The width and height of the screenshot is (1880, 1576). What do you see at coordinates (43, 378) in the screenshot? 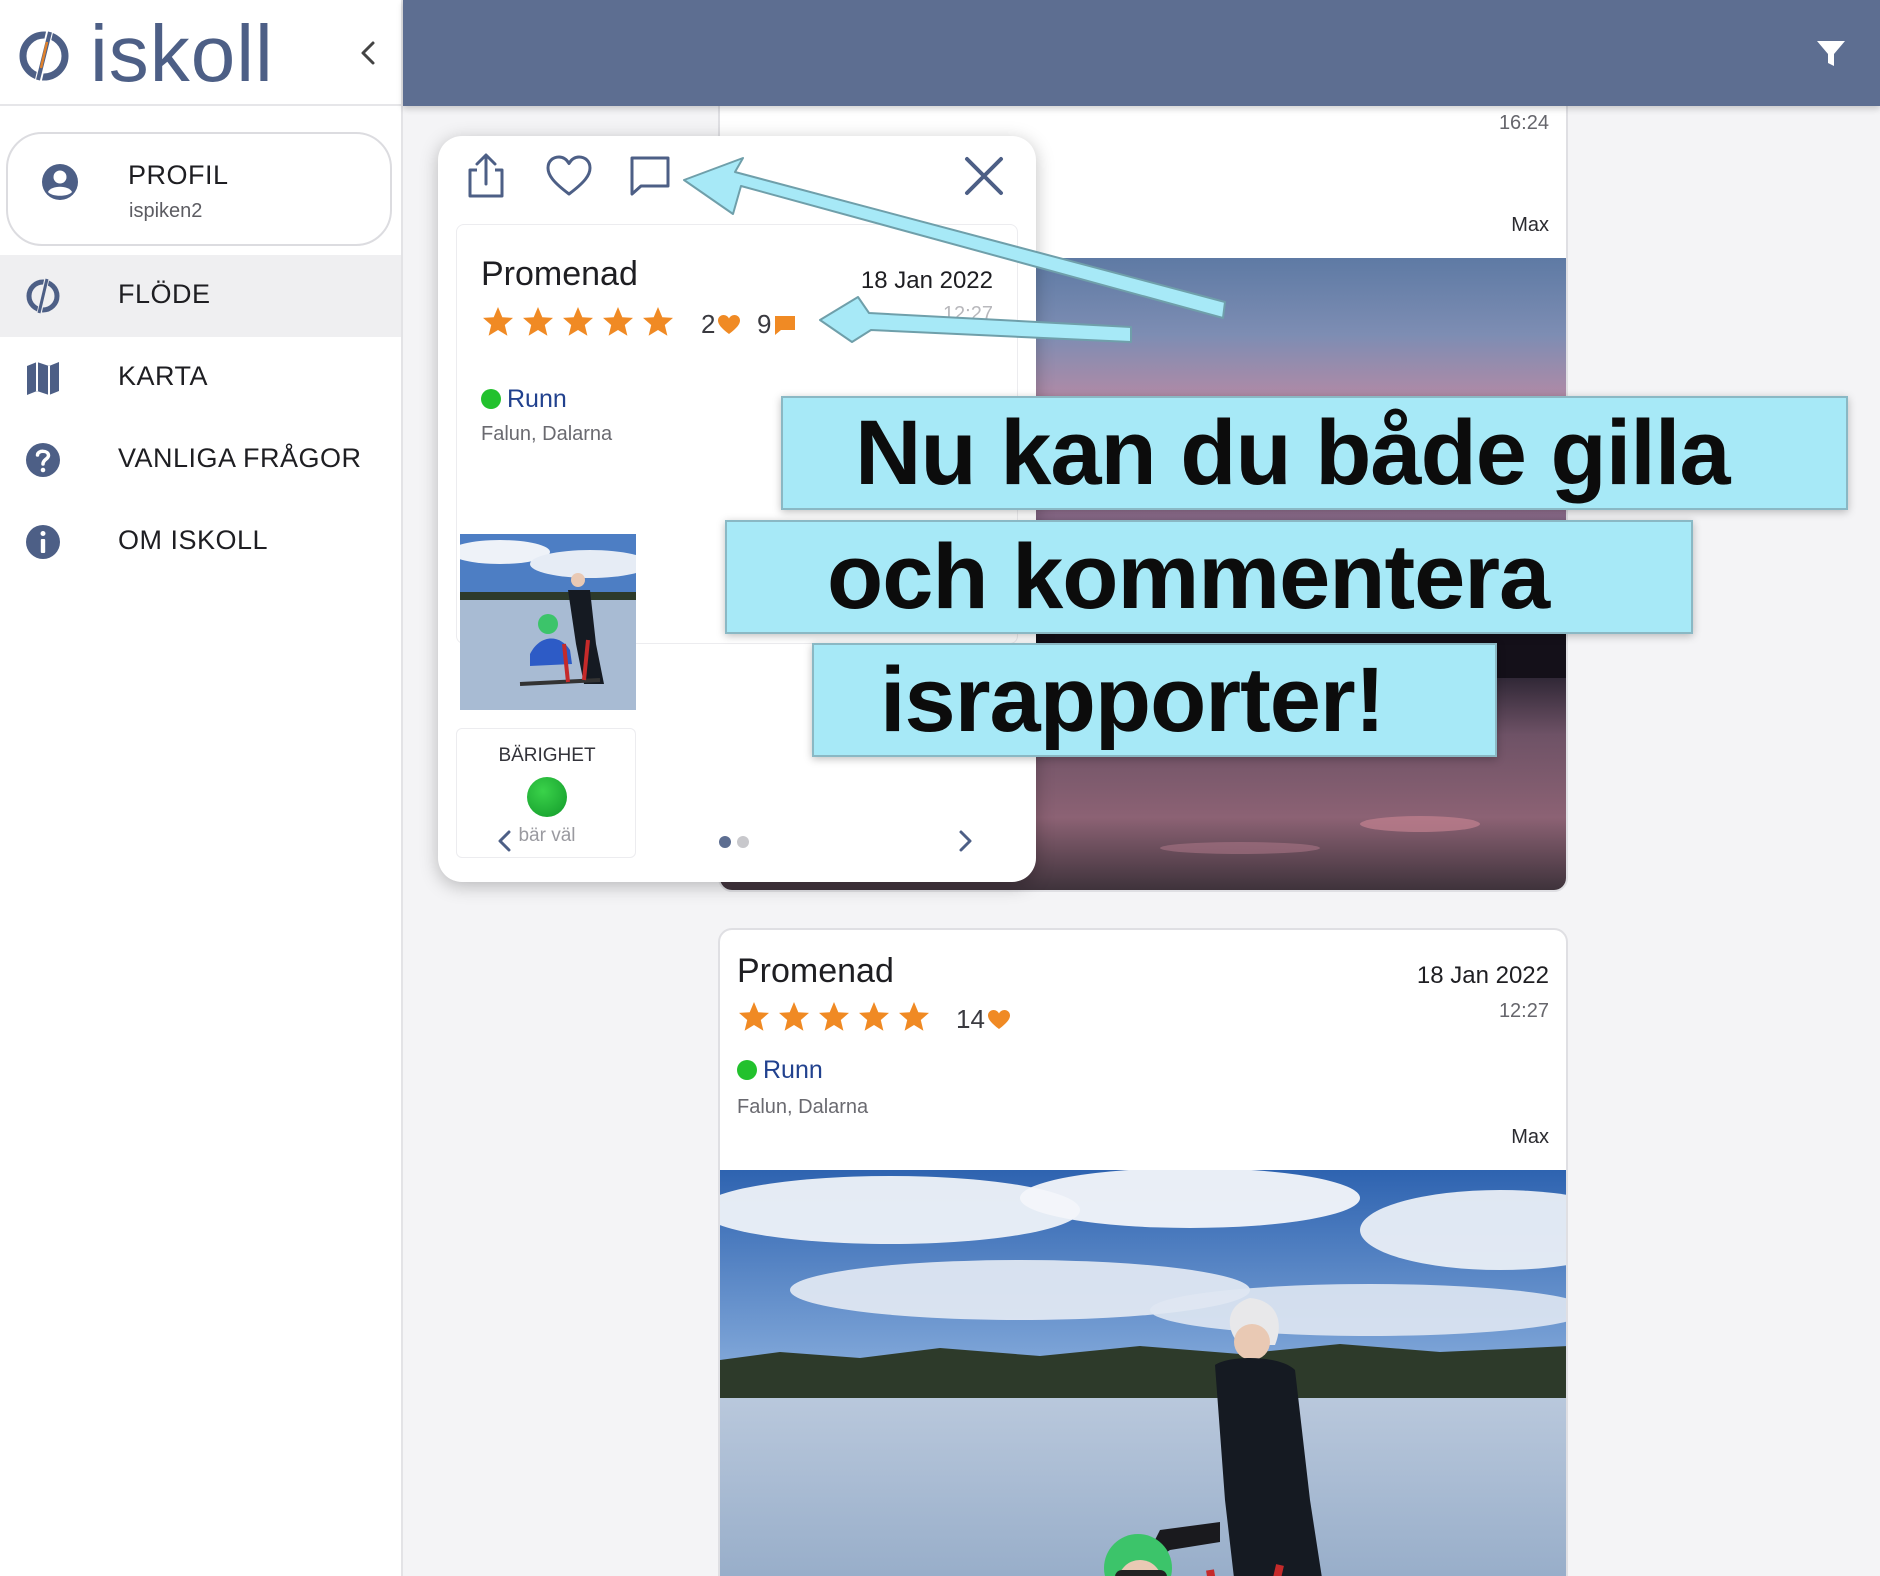
I see `map-icon` at bounding box center [43, 378].